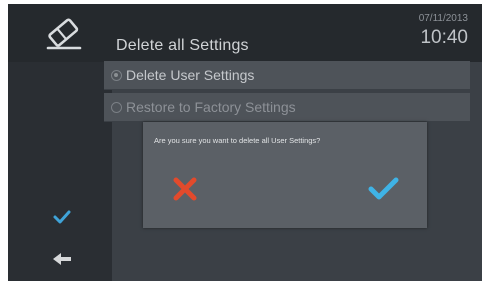  What do you see at coordinates (64, 34) in the screenshot?
I see `eraser-icon` at bounding box center [64, 34].